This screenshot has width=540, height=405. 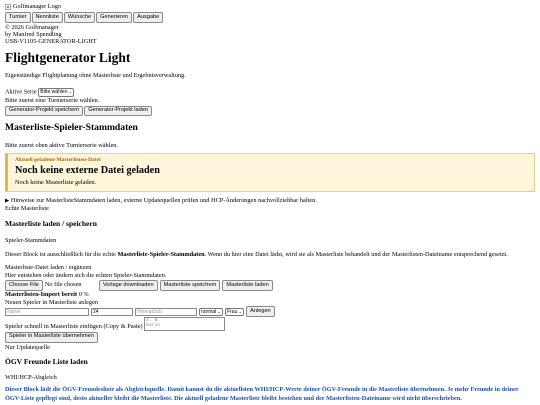 I want to click on type-select: normal⌄, so click(x=211, y=311).